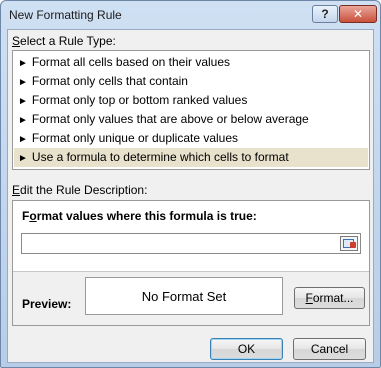 The image size is (381, 368). Describe the element at coordinates (64, 41) in the screenshot. I see `rule-type-heading: Select a Rule Type:` at that location.